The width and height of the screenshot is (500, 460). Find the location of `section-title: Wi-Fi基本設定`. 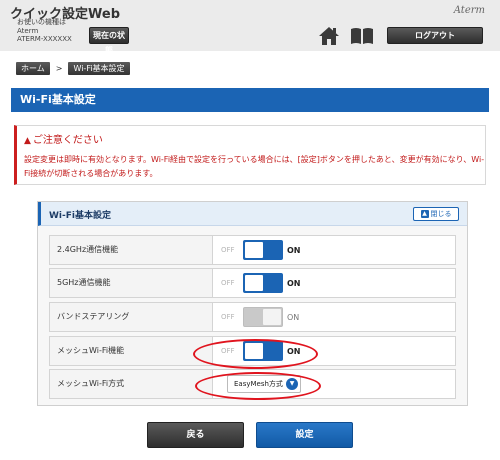

section-title: Wi-Fi基本設定 is located at coordinates (80, 216).